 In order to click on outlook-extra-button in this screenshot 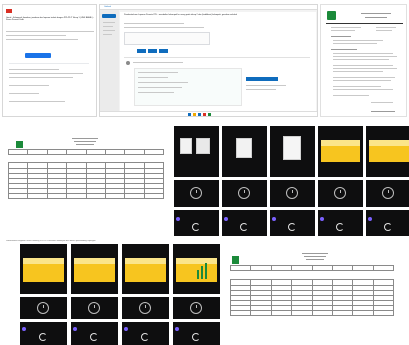, I will do `click(163, 51)`.